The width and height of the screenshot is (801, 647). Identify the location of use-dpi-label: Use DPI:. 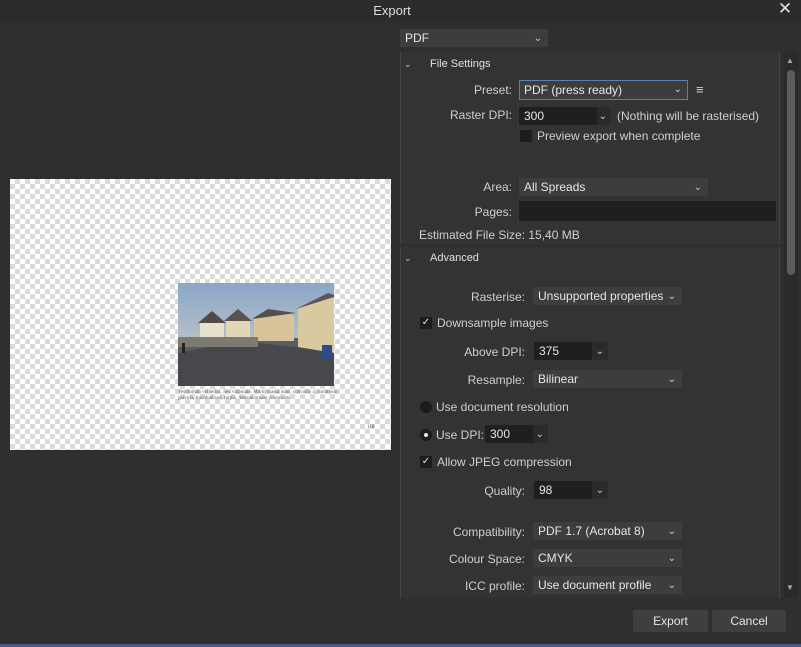
(460, 435).